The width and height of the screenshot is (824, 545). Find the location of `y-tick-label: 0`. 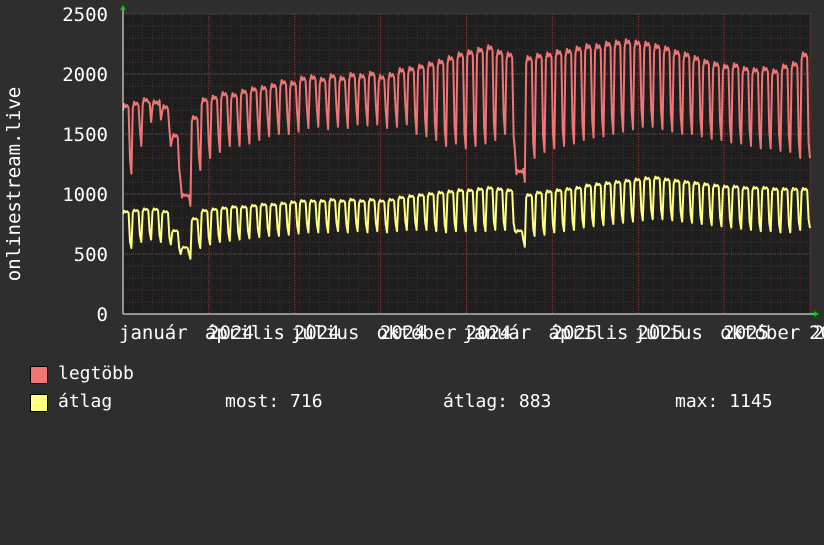

y-tick-label: 0 is located at coordinates (102, 315).